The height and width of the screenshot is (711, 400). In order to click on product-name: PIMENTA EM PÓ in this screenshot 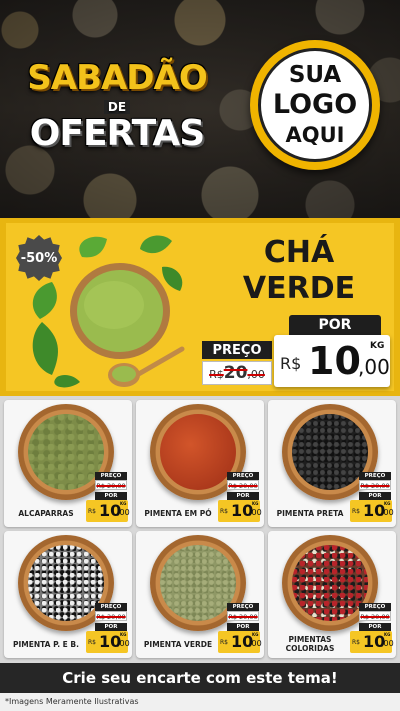, I will do `click(178, 513)`.